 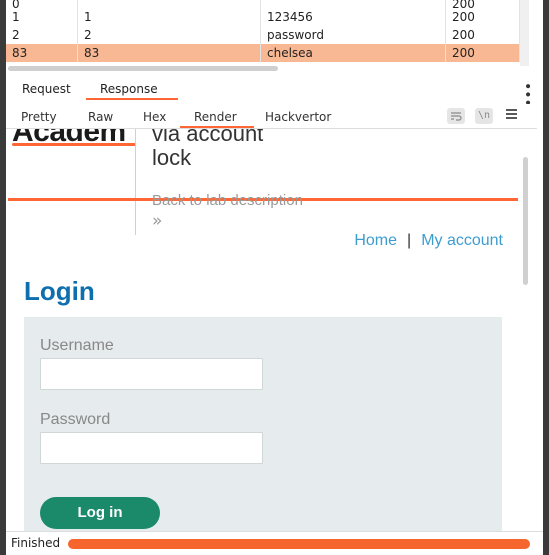 What do you see at coordinates (484, 116) in the screenshot?
I see `newline-icon: \n` at bounding box center [484, 116].